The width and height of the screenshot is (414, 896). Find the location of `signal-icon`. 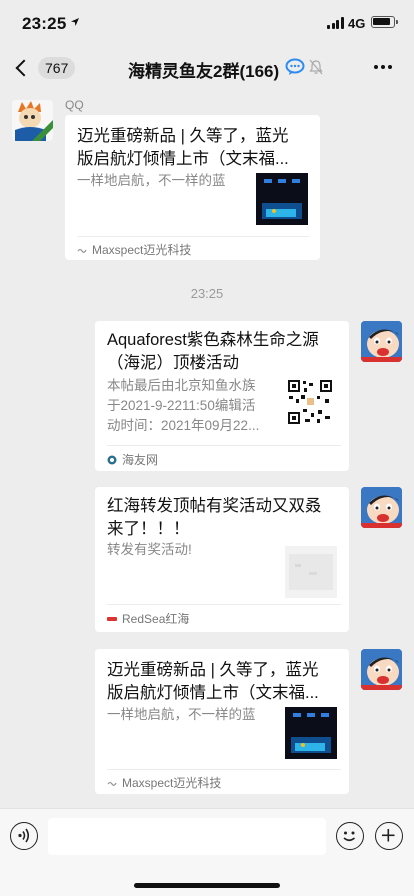

signal-icon is located at coordinates (336, 23).